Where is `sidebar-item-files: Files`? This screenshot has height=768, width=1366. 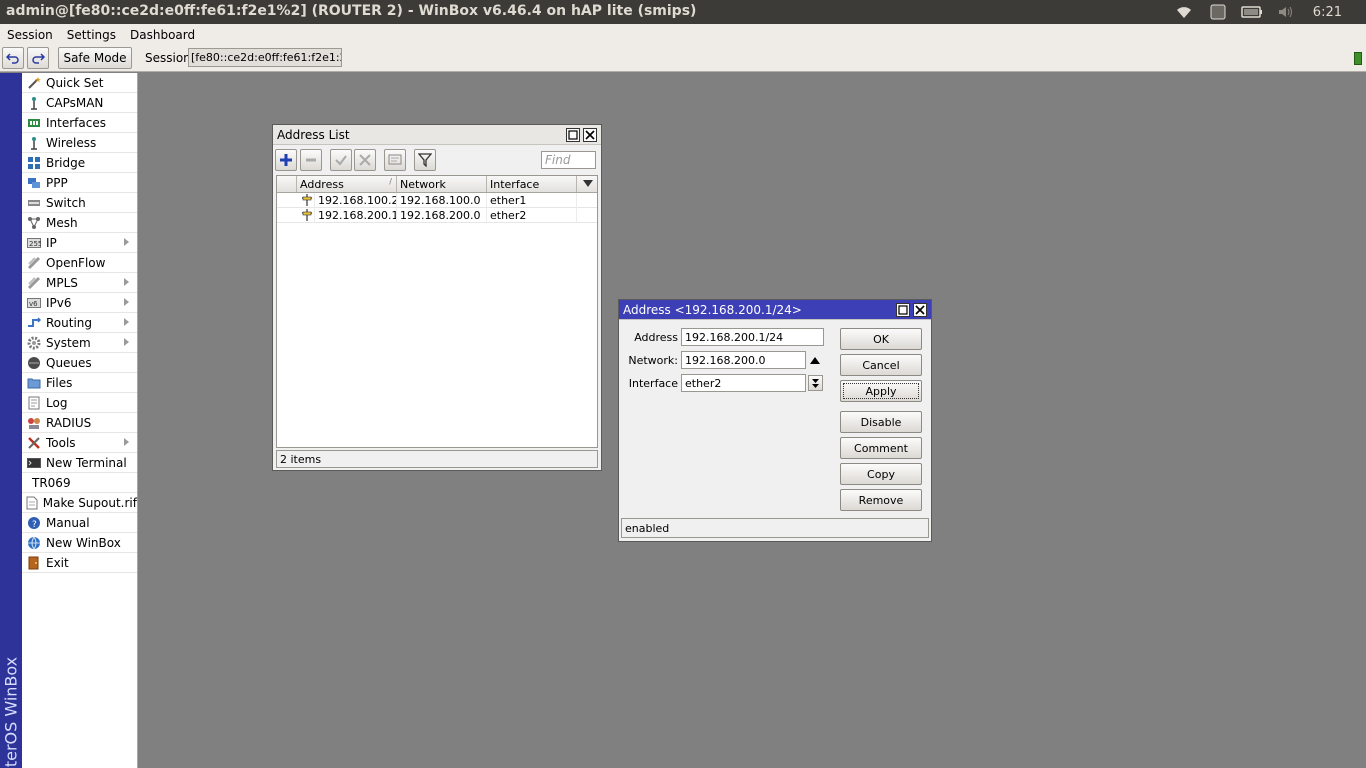 sidebar-item-files: Files is located at coordinates (79, 383).